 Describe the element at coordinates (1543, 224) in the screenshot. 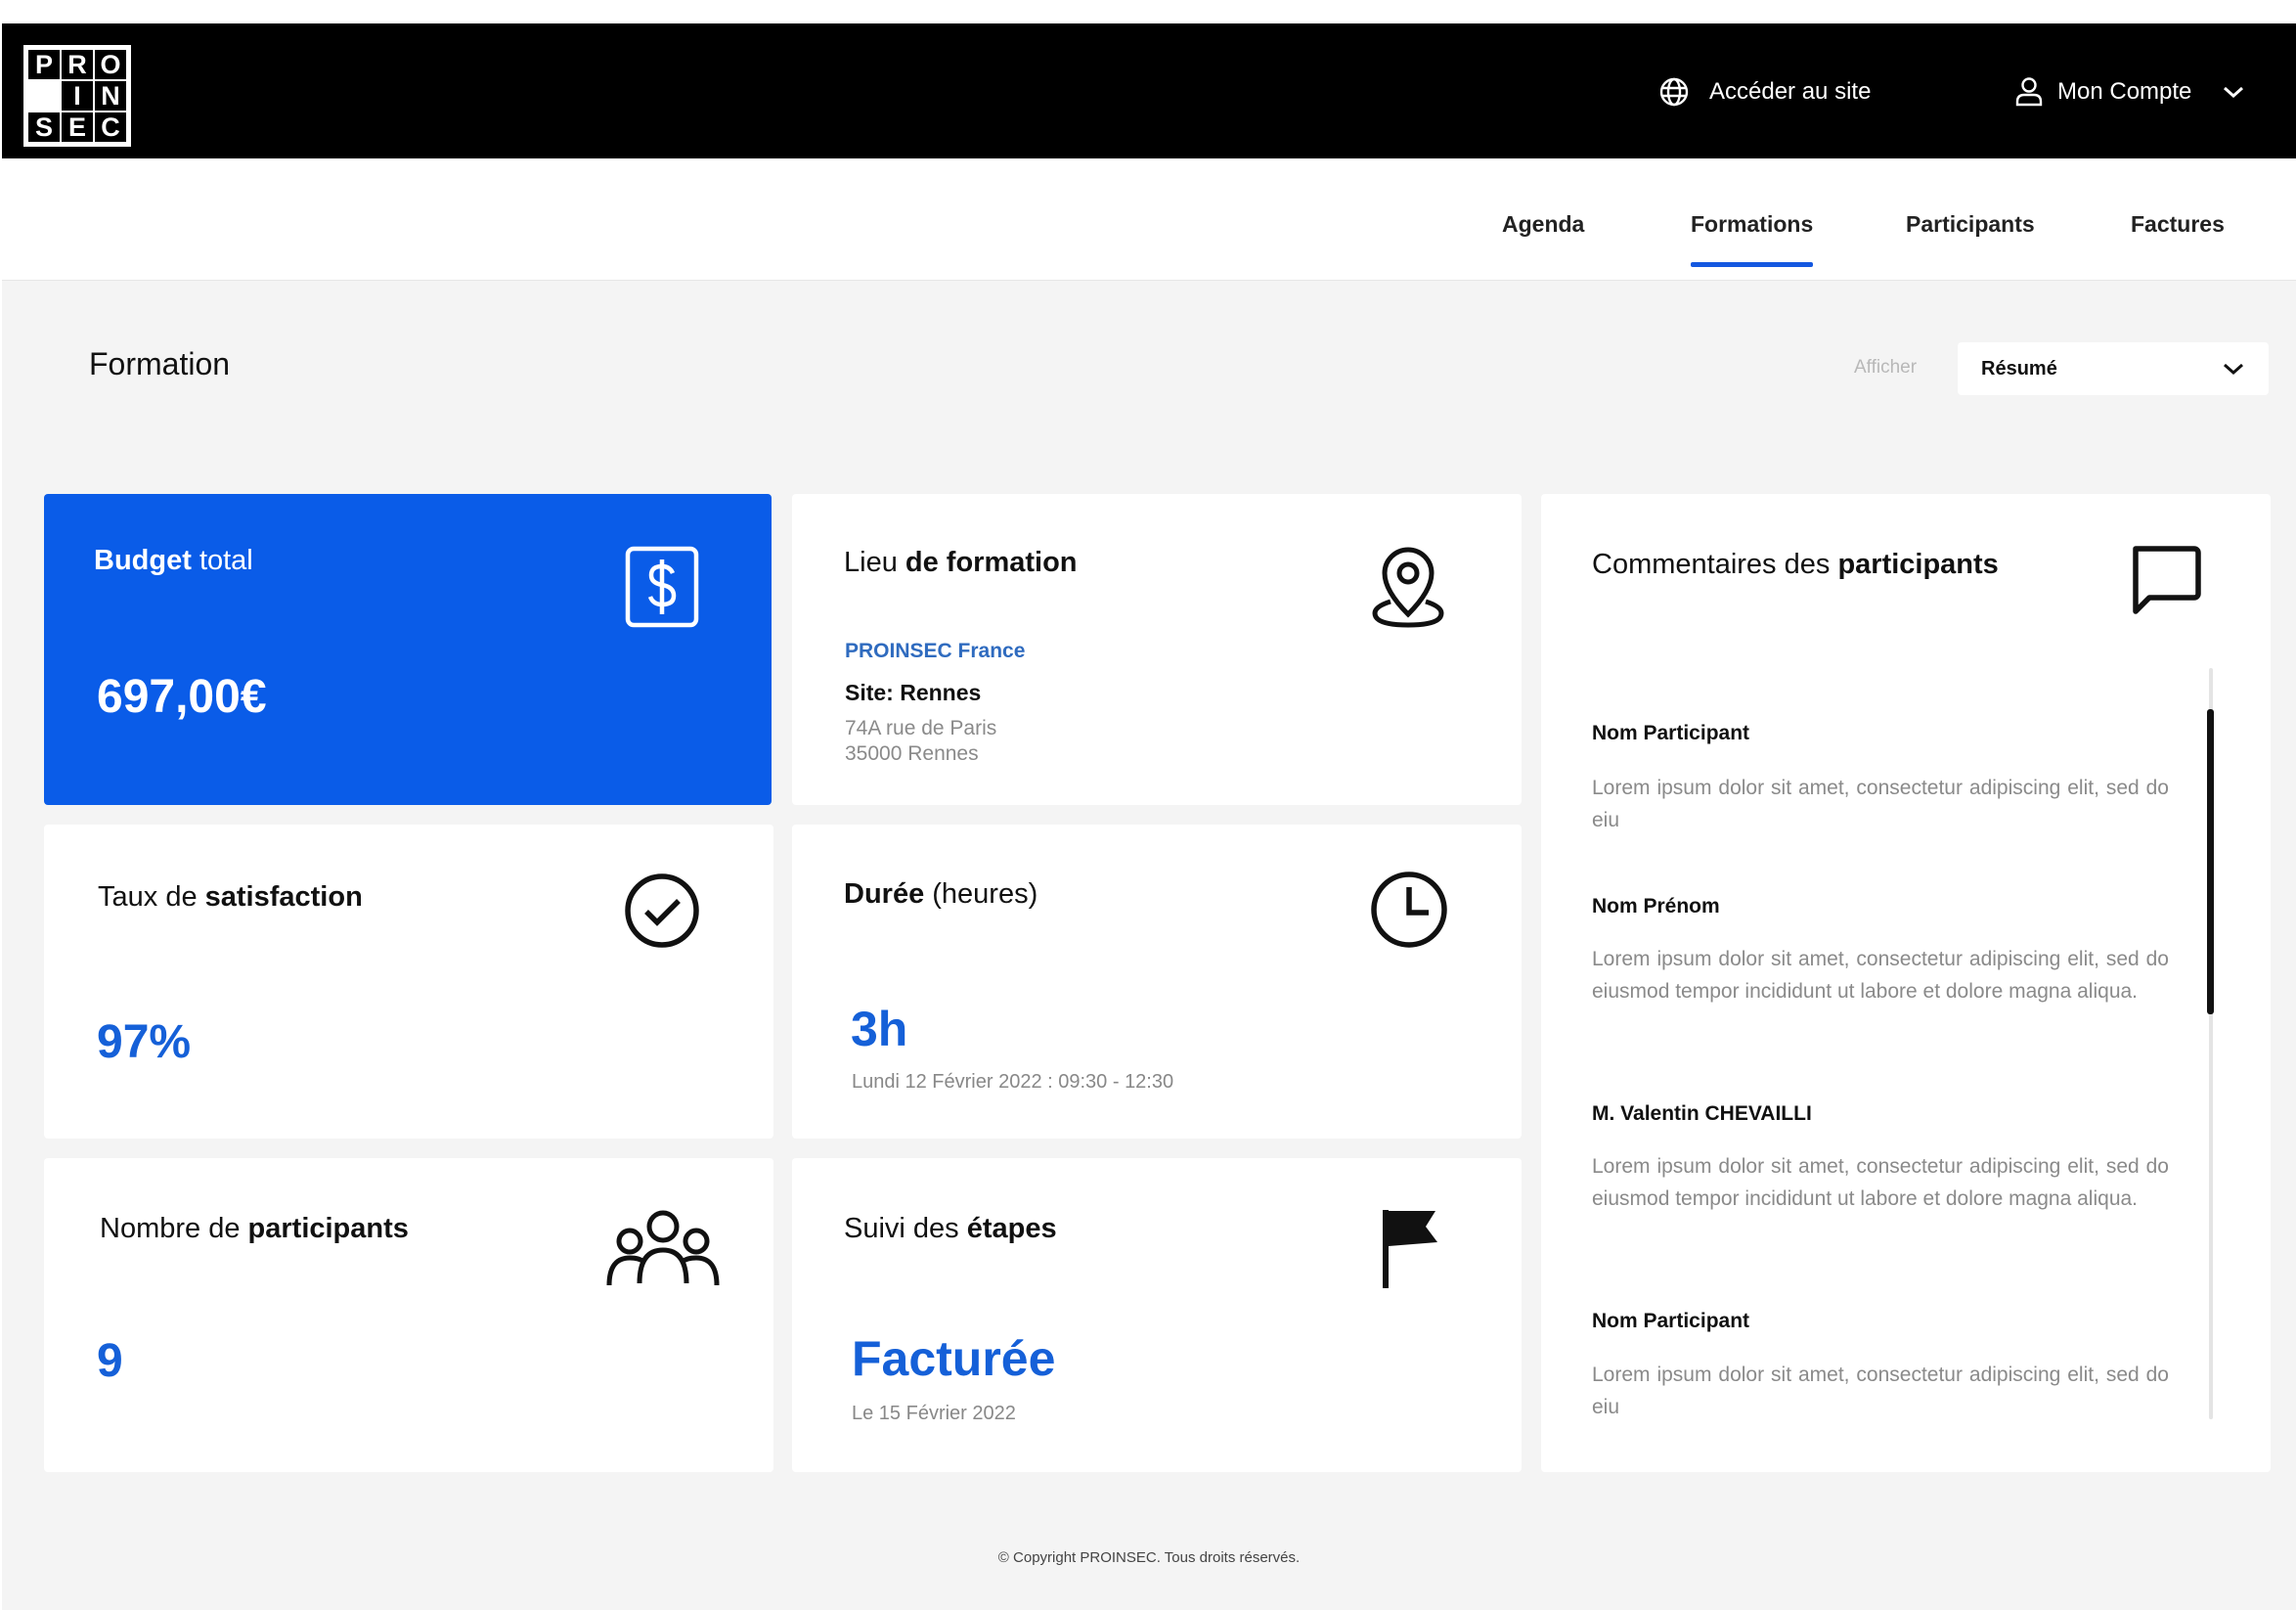

I see `tab-agenda: Agenda` at that location.